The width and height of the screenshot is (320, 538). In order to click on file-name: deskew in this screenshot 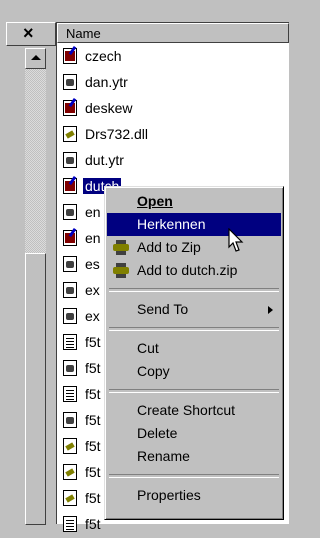, I will do `click(109, 108)`.